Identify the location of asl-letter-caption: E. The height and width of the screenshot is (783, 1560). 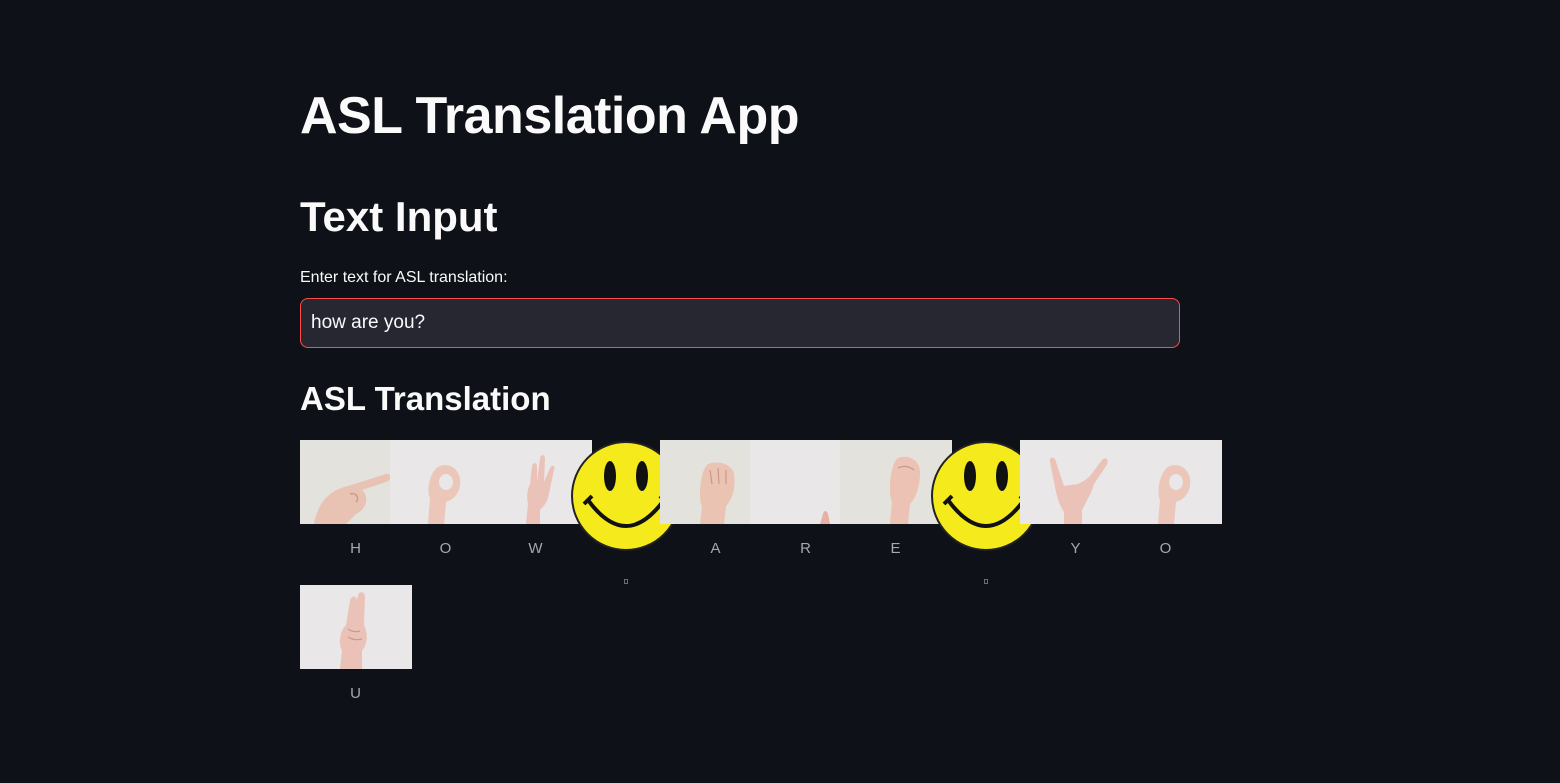
(896, 548).